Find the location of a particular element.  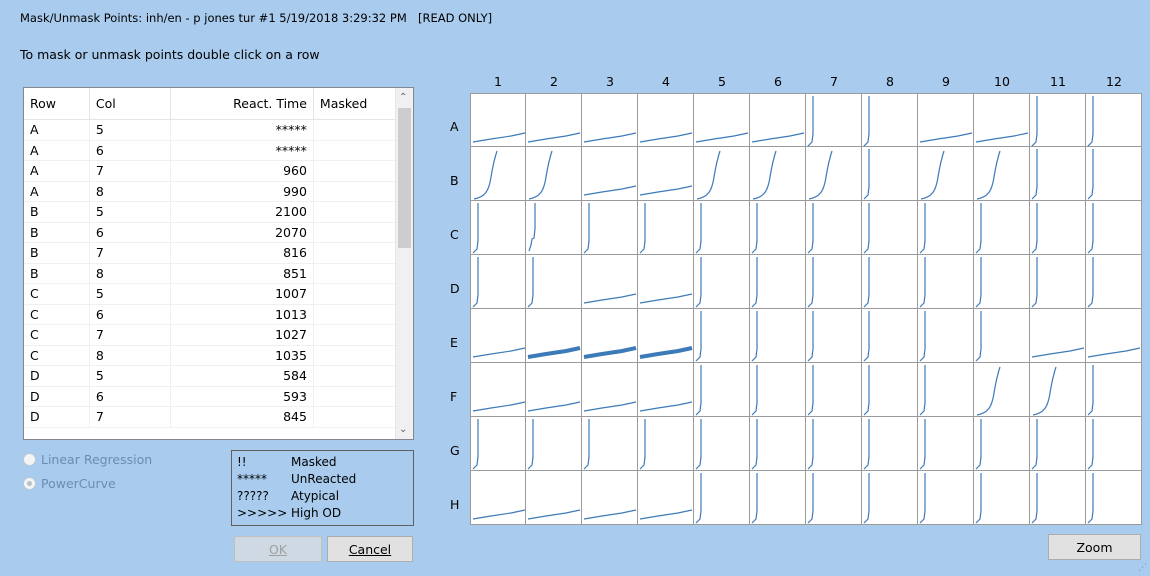

well-H2 is located at coordinates (554, 498).